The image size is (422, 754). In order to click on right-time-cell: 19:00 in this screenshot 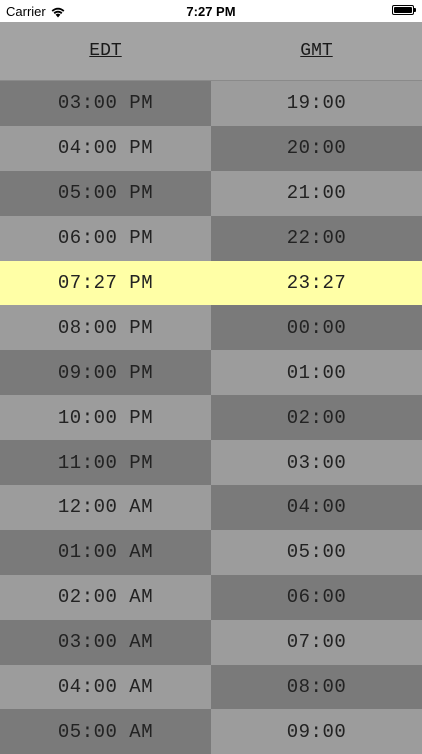, I will do `click(316, 103)`.